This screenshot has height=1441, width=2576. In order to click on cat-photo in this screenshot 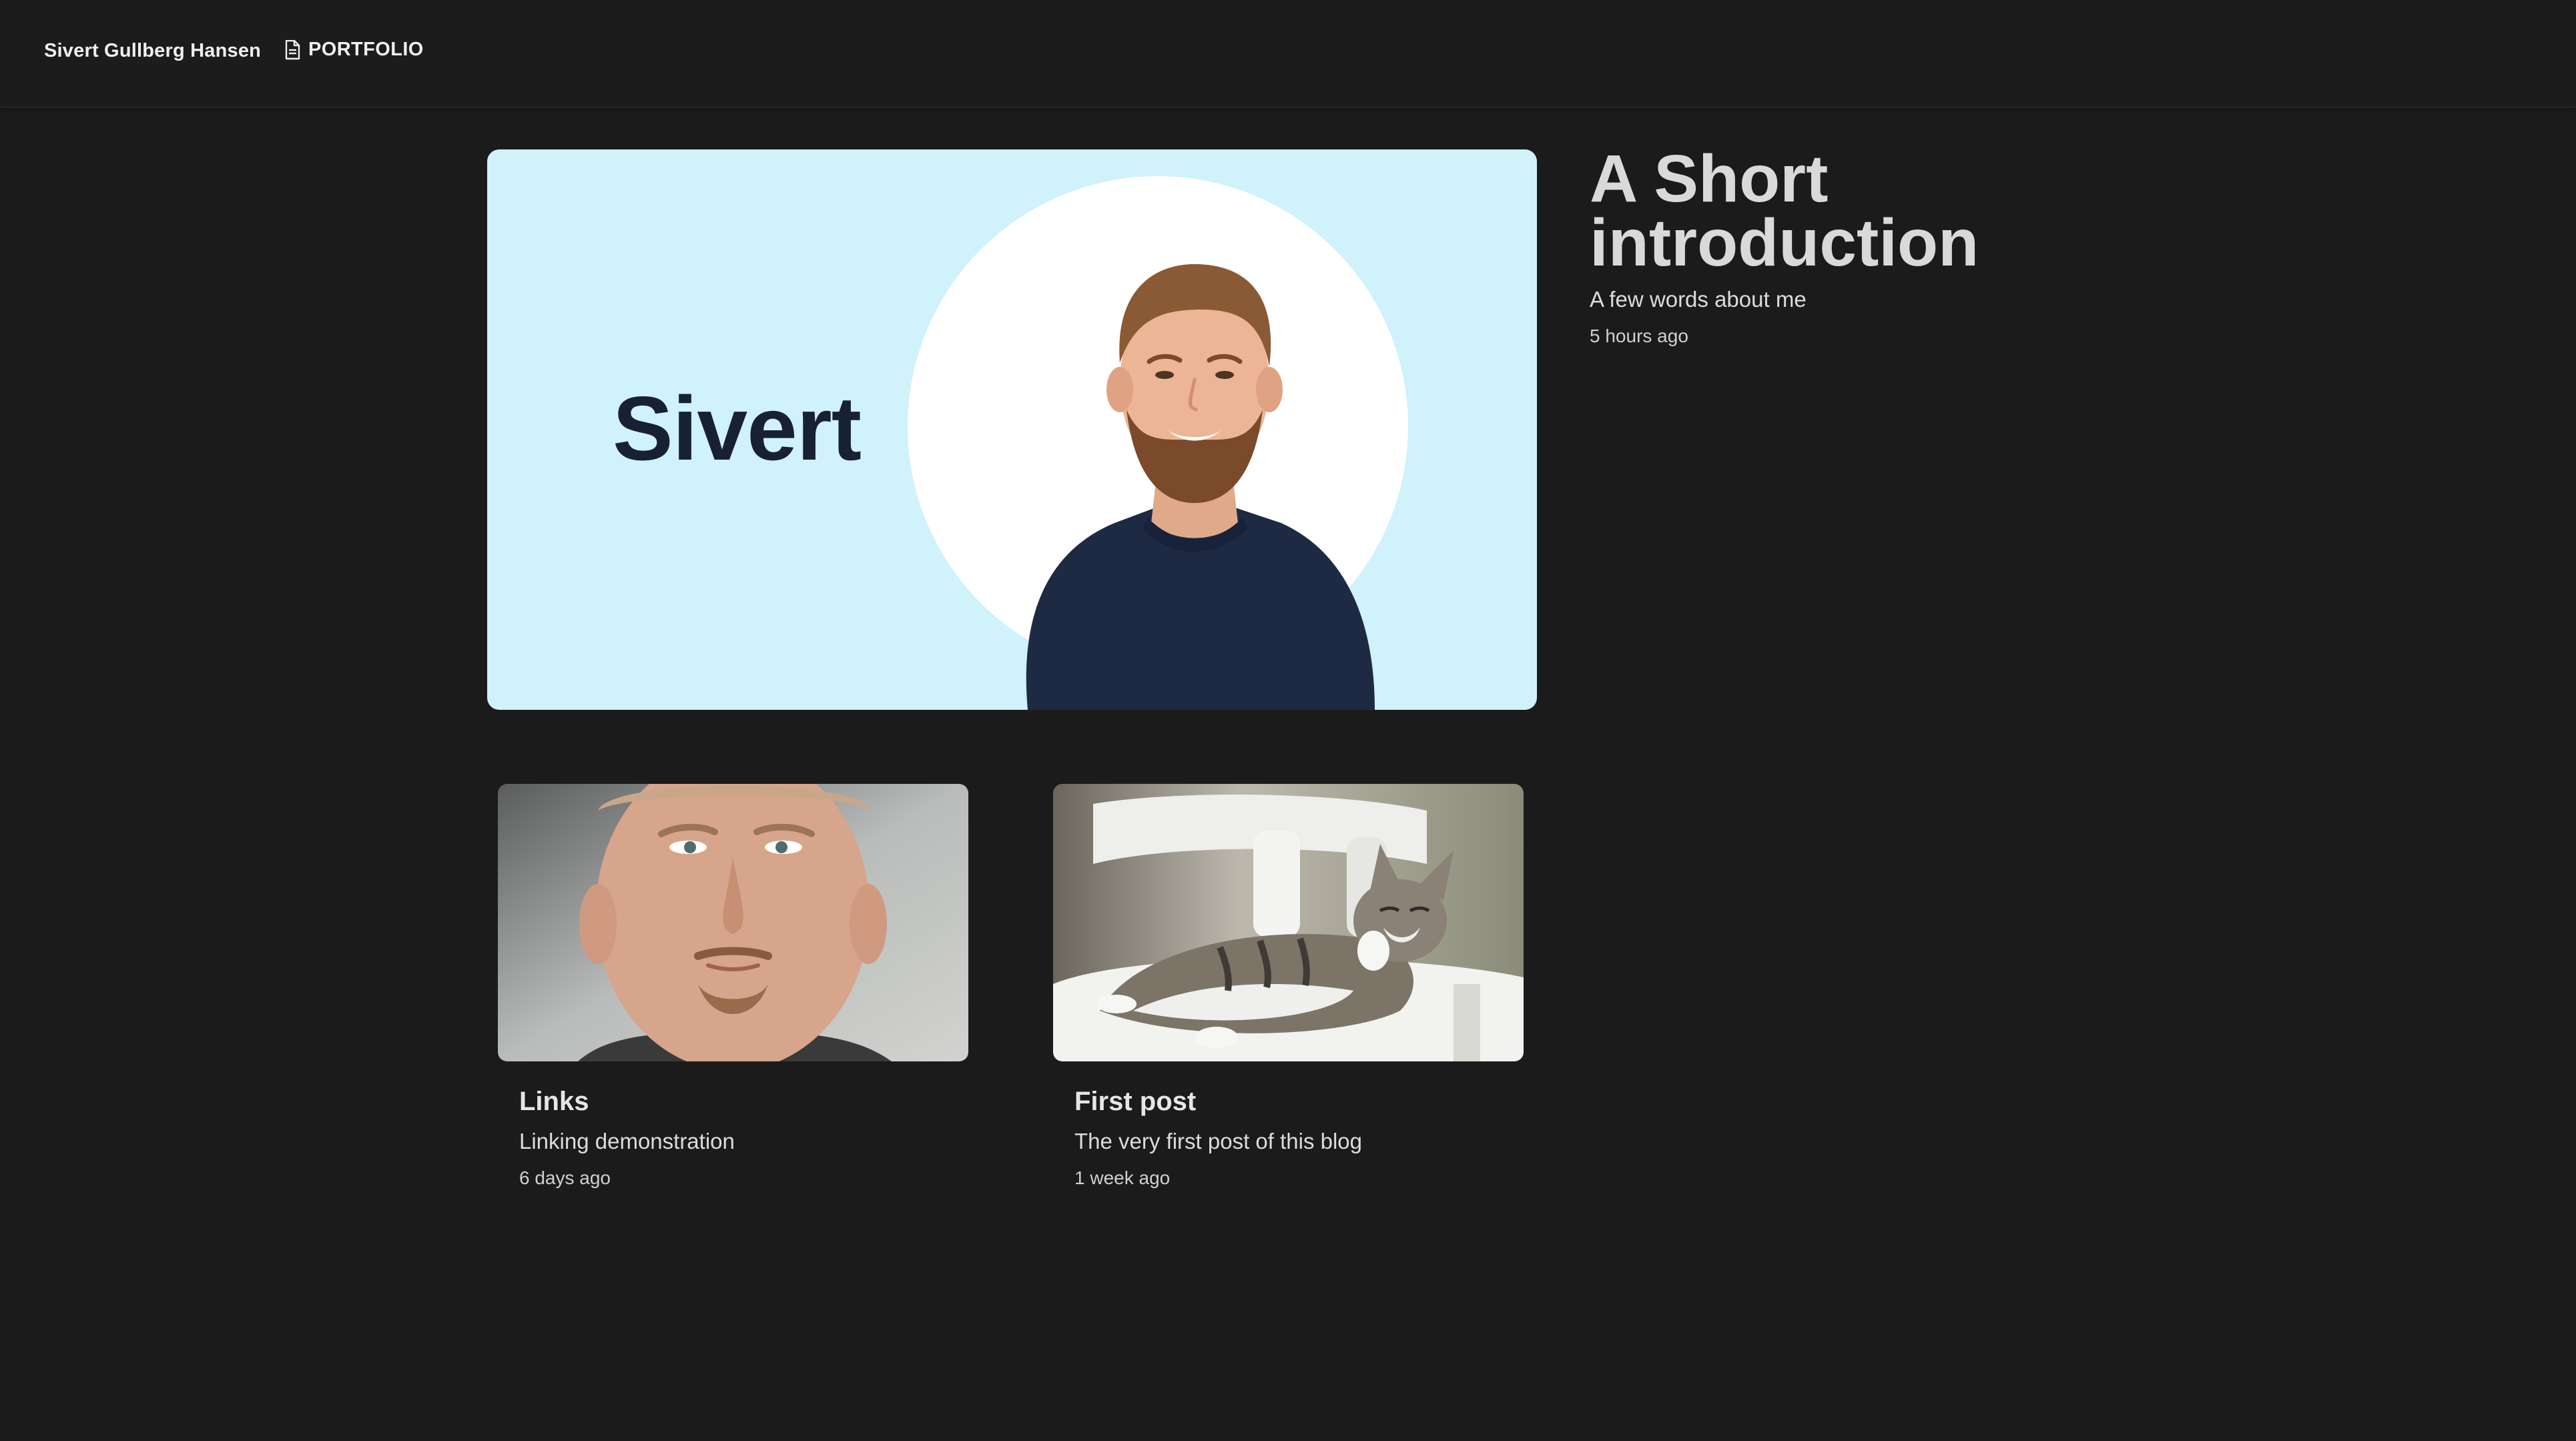, I will do `click(1288, 923)`.